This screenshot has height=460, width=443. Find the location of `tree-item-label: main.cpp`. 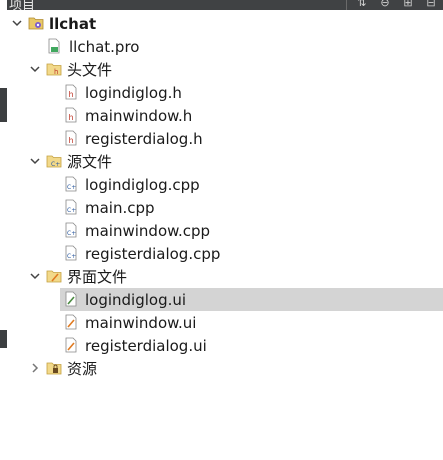

tree-item-label: main.cpp is located at coordinates (120, 208).